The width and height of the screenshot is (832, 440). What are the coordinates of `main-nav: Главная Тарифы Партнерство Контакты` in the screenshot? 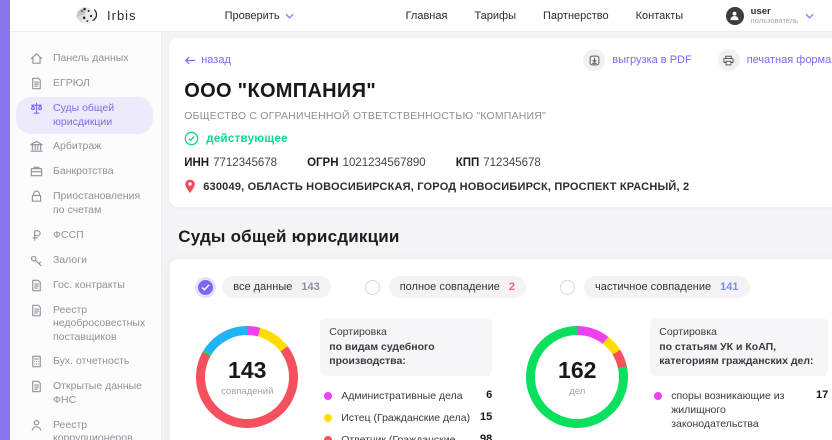 It's located at (545, 16).